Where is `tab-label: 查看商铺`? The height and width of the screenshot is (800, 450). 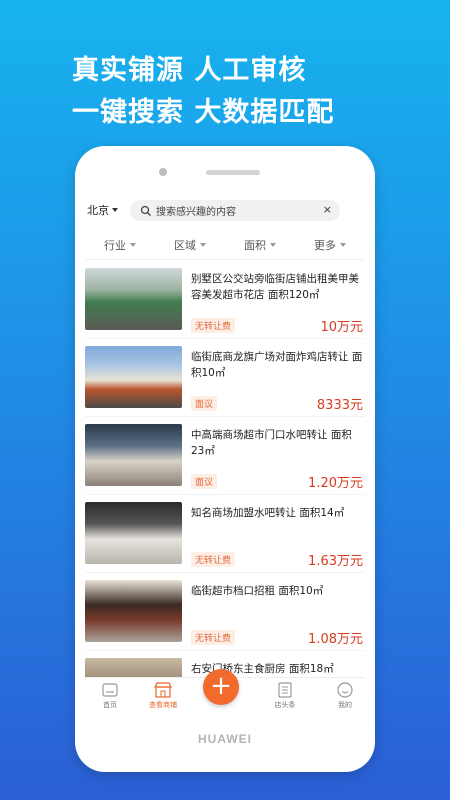 tab-label: 查看商铺 is located at coordinates (163, 705).